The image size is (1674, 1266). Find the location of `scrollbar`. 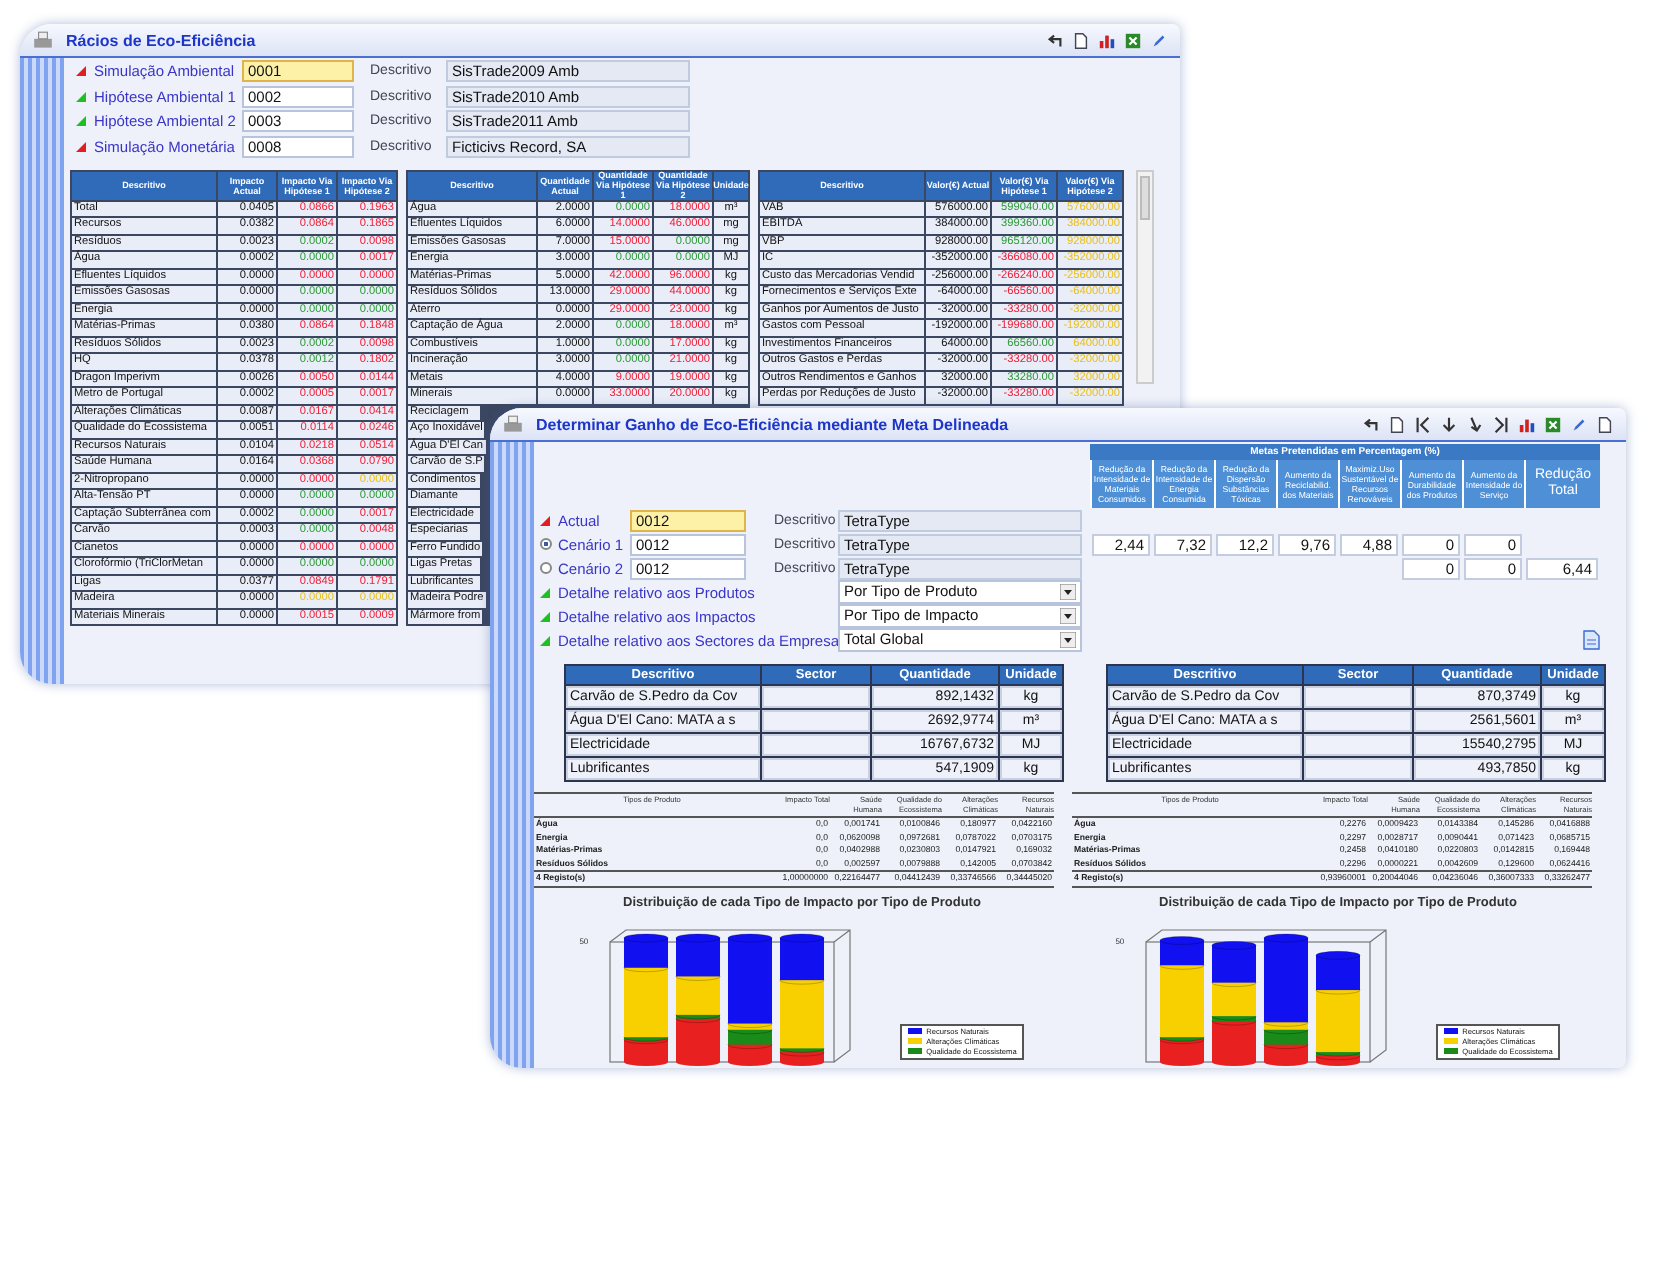

scrollbar is located at coordinates (1145, 276).